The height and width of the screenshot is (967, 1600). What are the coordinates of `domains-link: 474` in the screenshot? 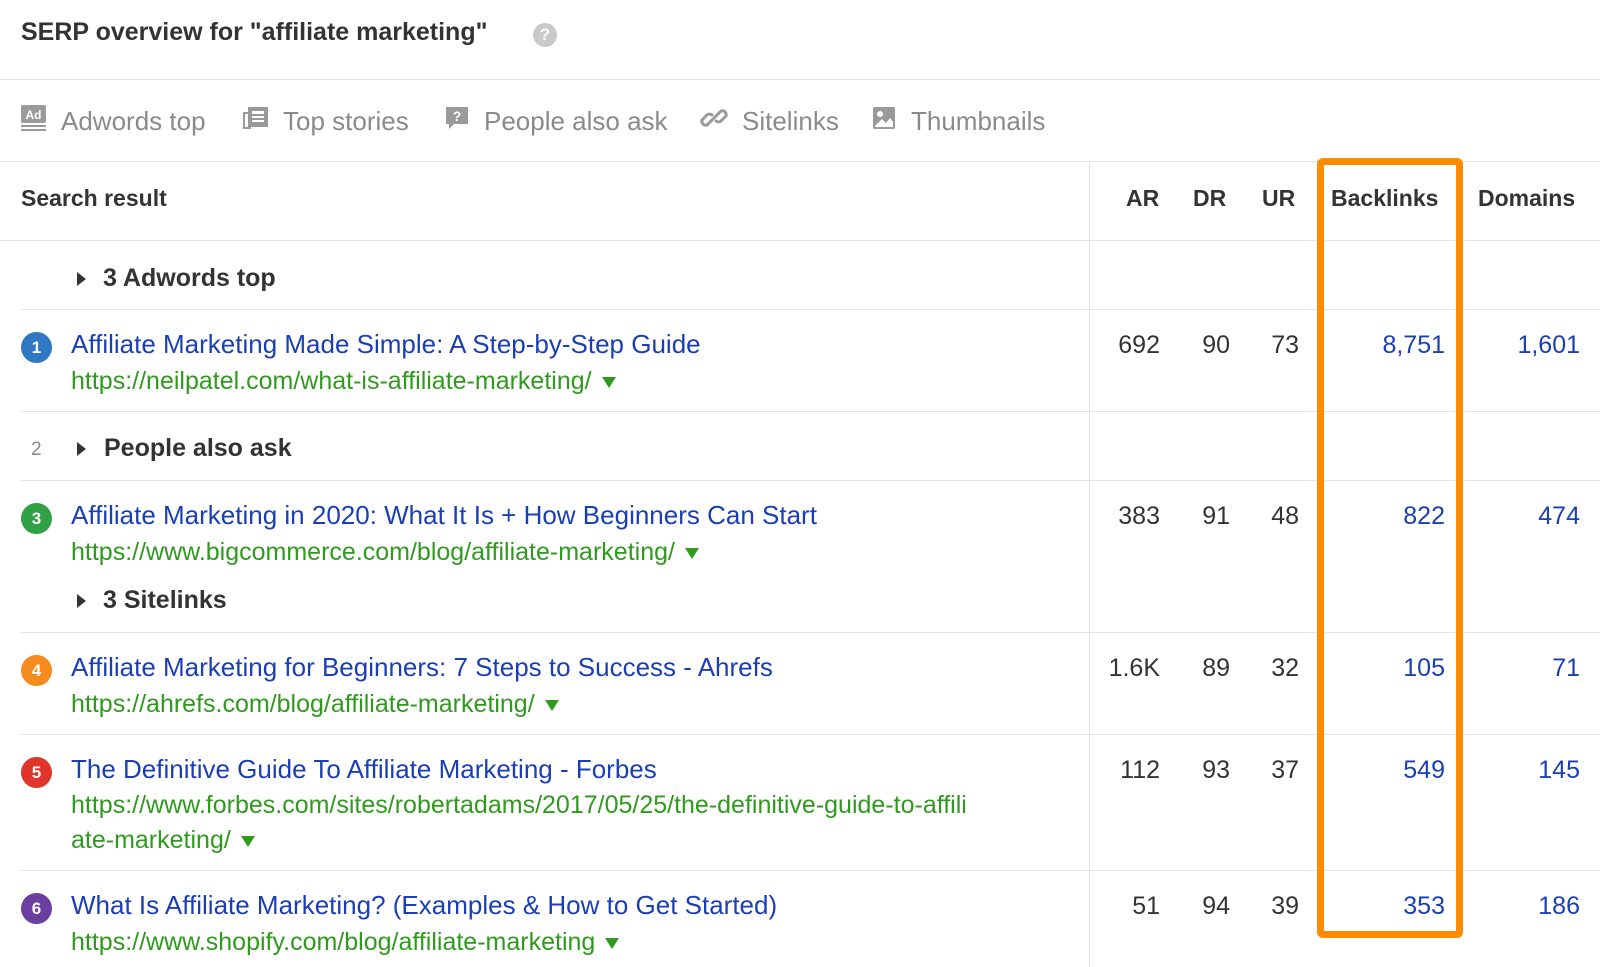 It's located at (1559, 516).